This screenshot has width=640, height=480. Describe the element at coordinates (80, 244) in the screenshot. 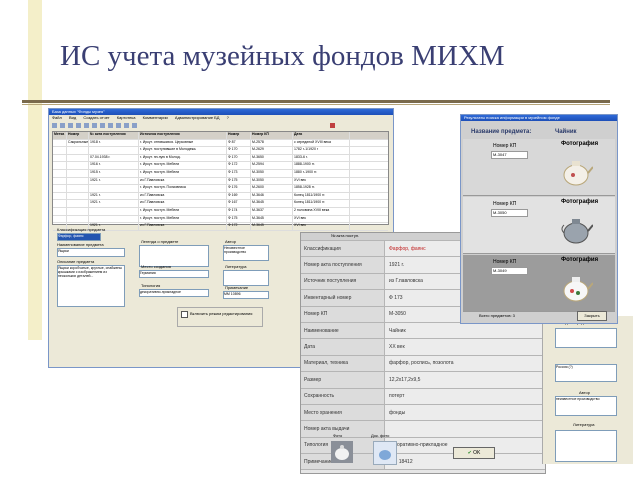

I see `object-name-label: Наименование предмета` at that location.